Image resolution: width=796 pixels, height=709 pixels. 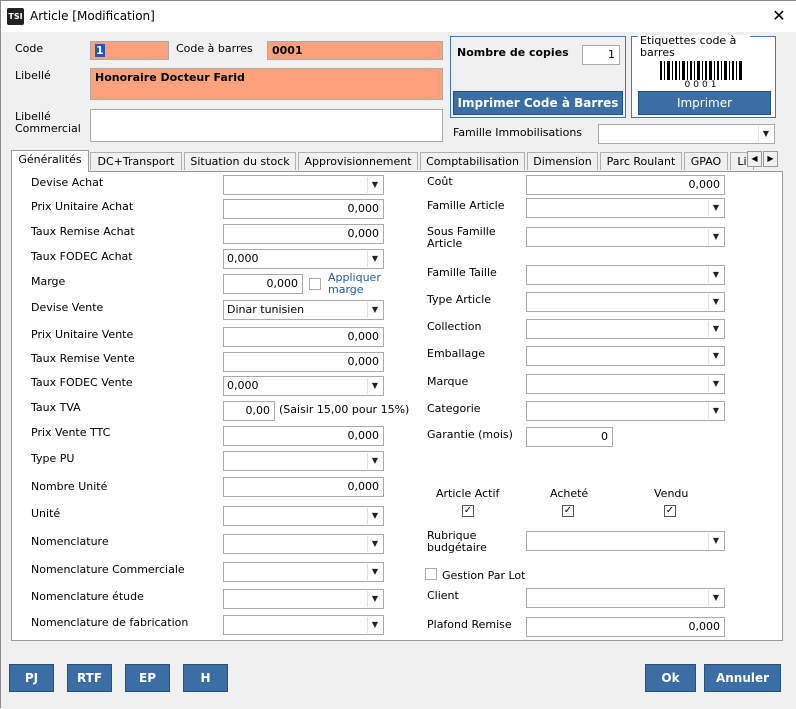 What do you see at coordinates (147, 678) in the screenshot?
I see `ep-button: EP` at bounding box center [147, 678].